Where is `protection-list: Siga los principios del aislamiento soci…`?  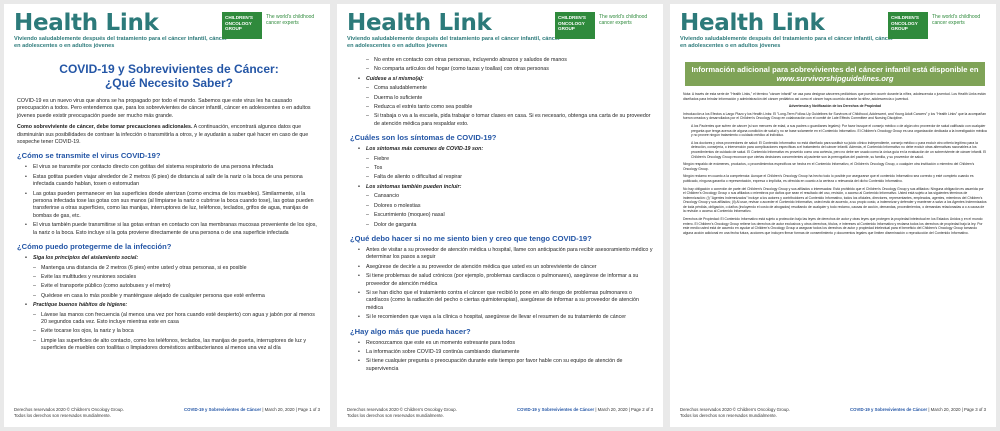 protection-list: Siga los principios del aislamiento soci… is located at coordinates (173, 259).